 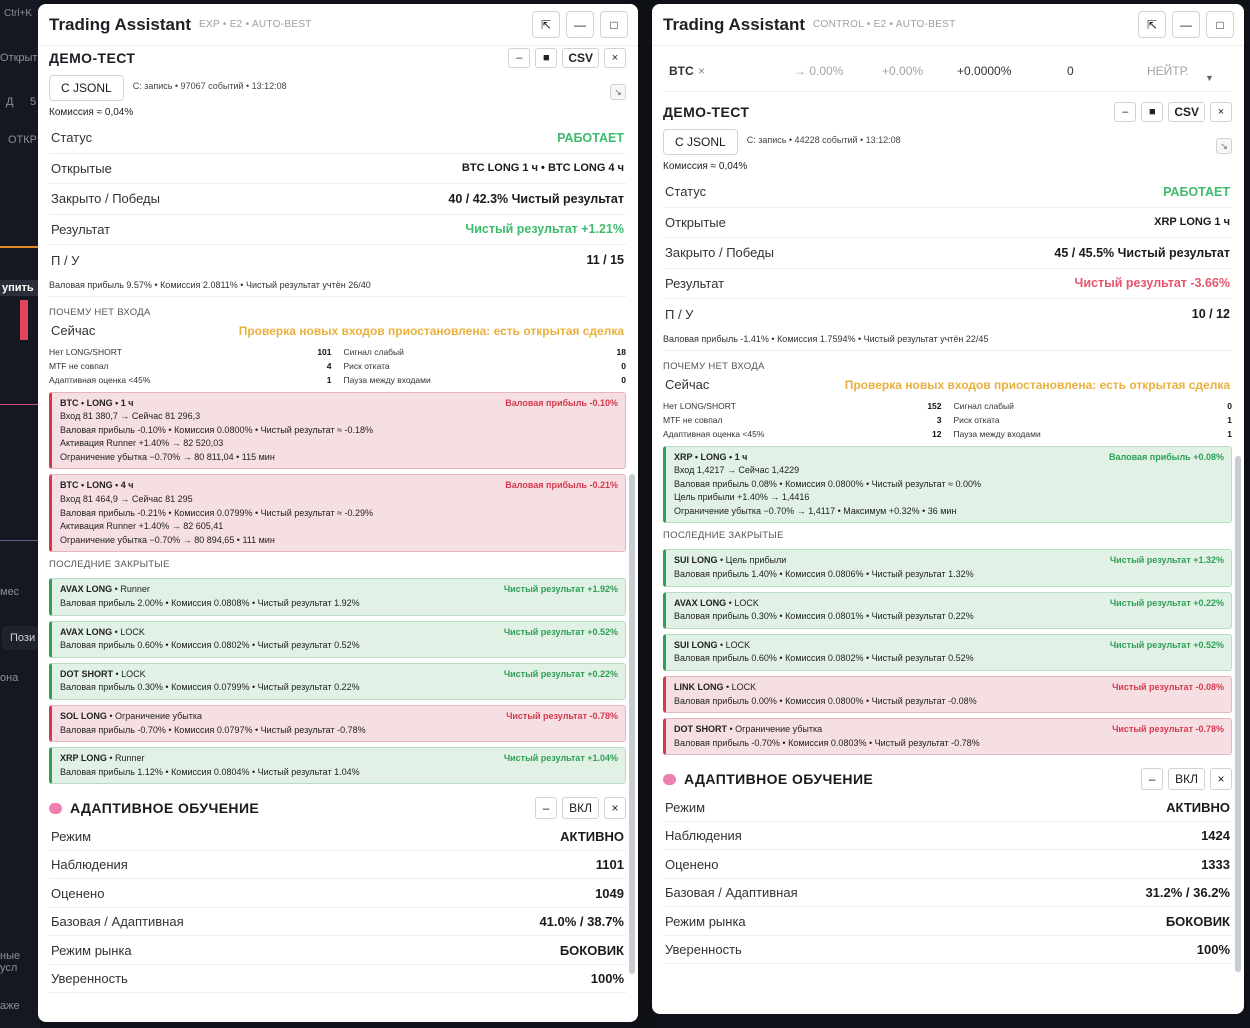 What do you see at coordinates (337, 950) in the screenshot?
I see `adaptive-row: Режим рынка БОКОВИК` at bounding box center [337, 950].